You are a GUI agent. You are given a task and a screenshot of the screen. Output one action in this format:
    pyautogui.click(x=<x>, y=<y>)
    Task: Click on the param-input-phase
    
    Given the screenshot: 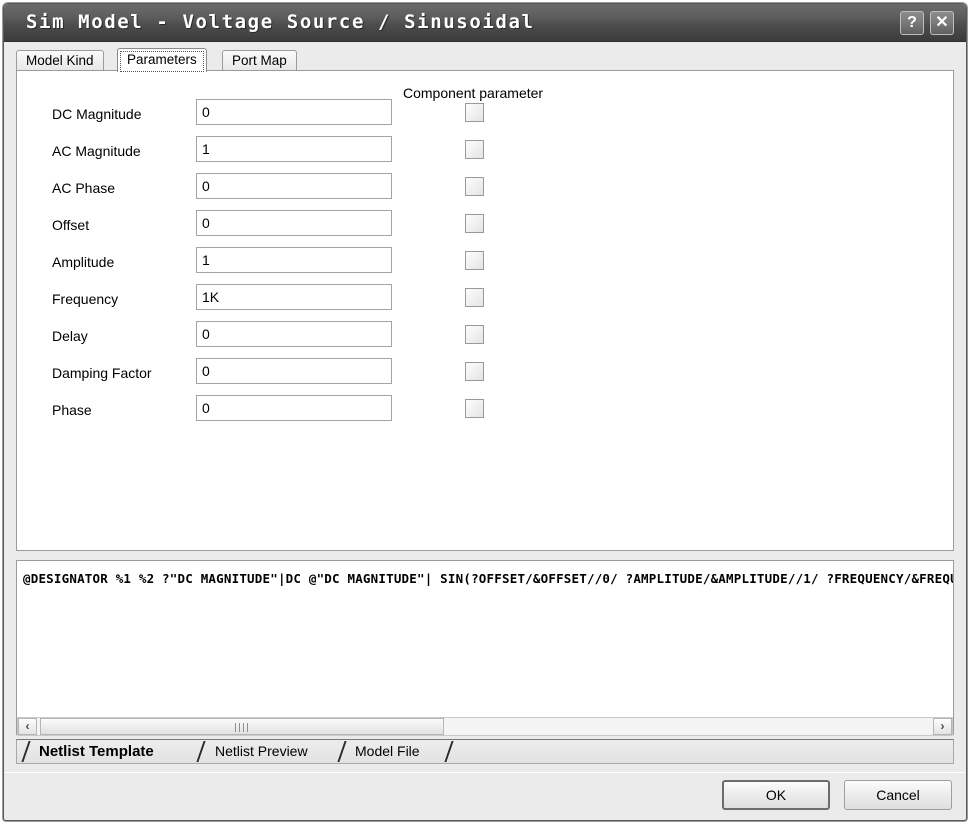 What is the action you would take?
    pyautogui.click(x=294, y=408)
    